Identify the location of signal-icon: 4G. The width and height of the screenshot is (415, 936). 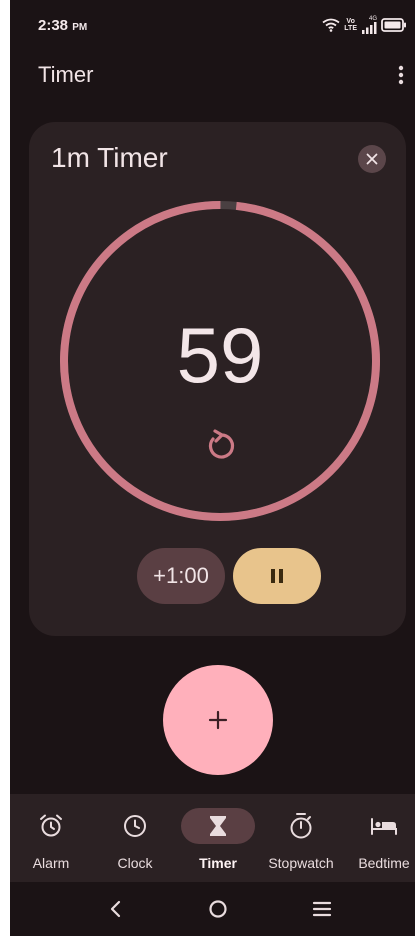
(369, 25).